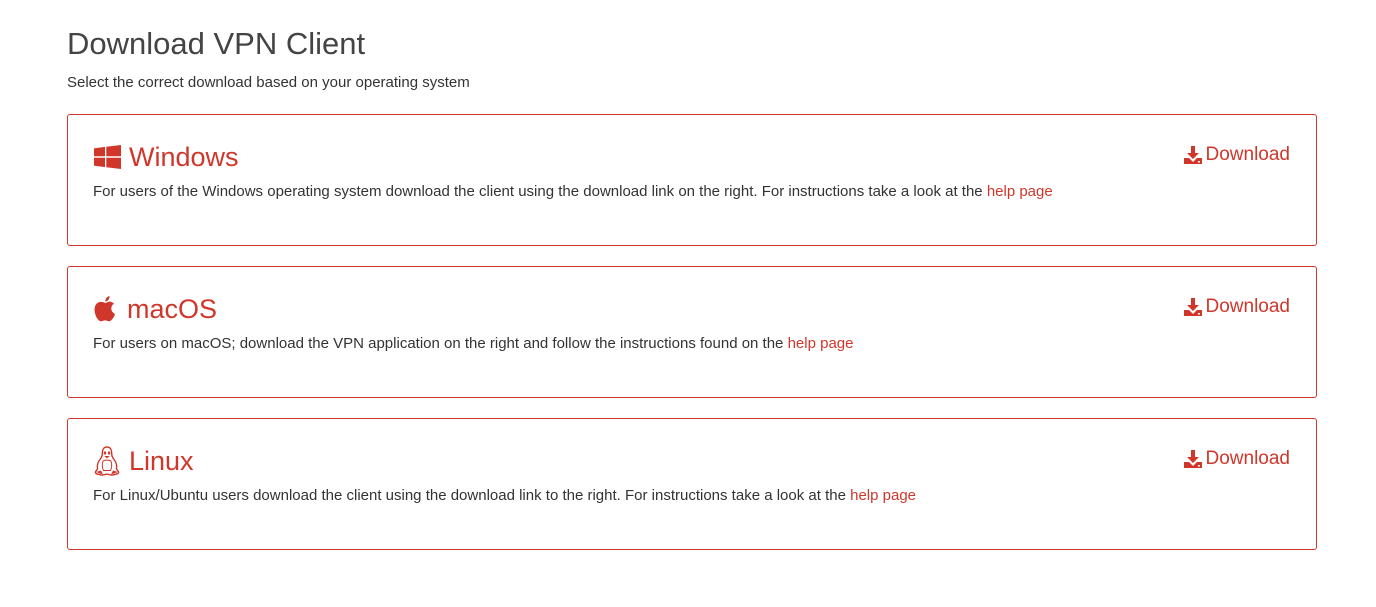  I want to click on os-name-macos: macOS, so click(172, 309).